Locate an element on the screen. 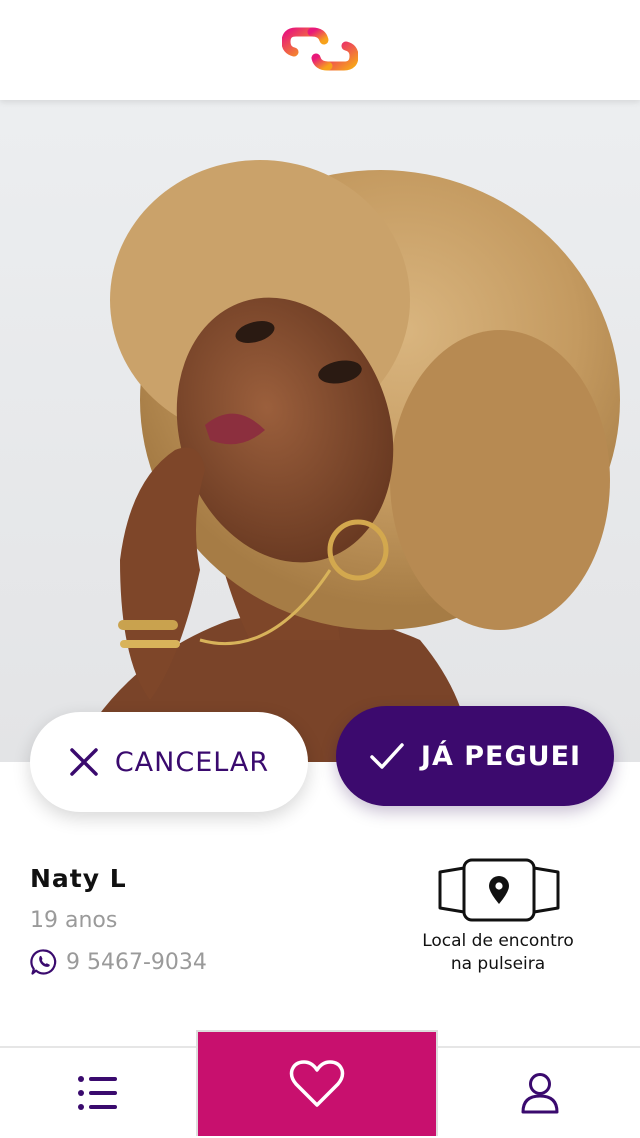 The image size is (640, 1138). nav-list-button is located at coordinates (98, 1093).